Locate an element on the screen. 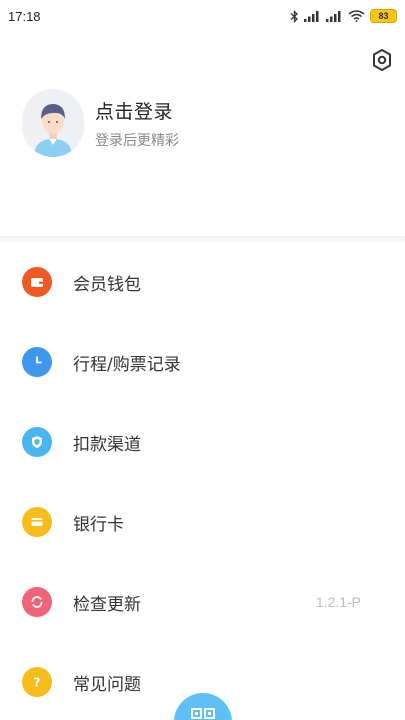  menu-item-payment-channel: 扣款渠道 is located at coordinates (202, 442).